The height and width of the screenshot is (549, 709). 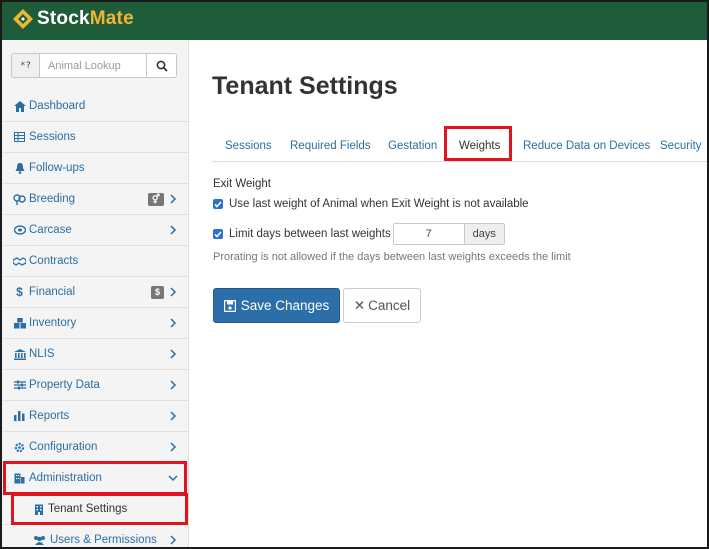 What do you see at coordinates (330, 146) in the screenshot?
I see `tab-required-fields: Required Fields` at bounding box center [330, 146].